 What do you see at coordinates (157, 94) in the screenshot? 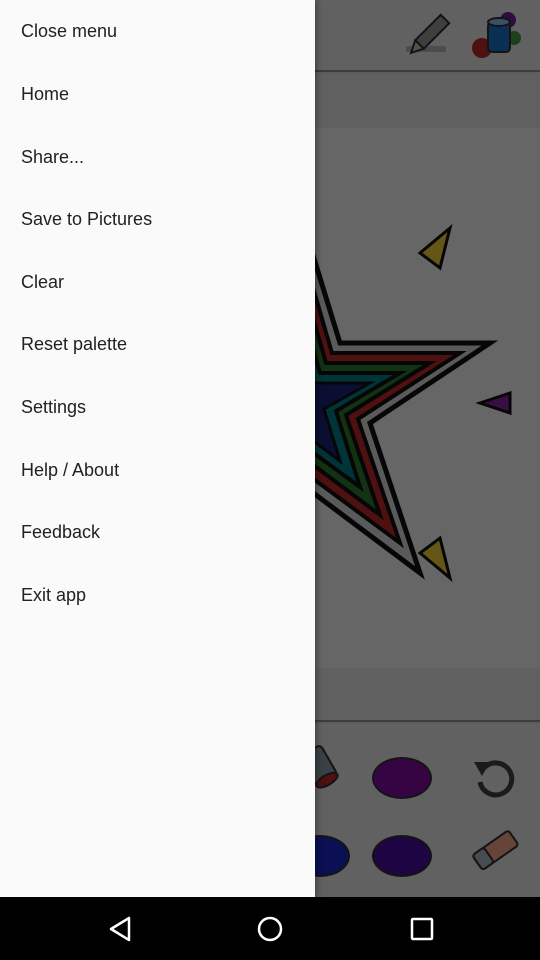
I see `menu-item-home: Home` at bounding box center [157, 94].